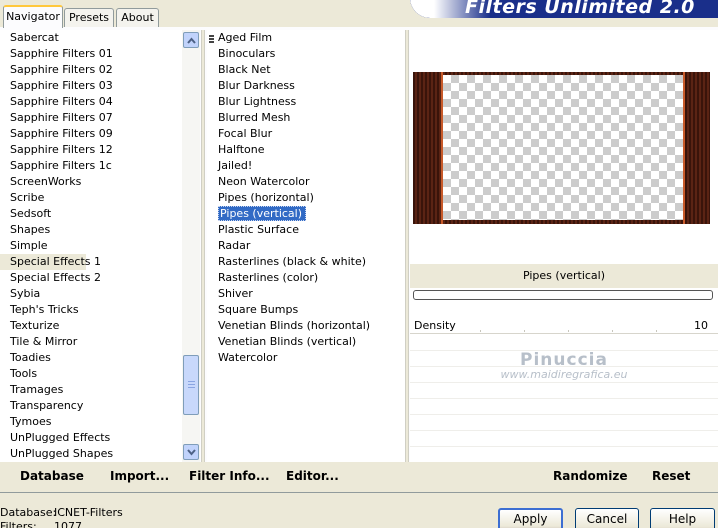  I want to click on status-filters-value: 1077, so click(68, 524).